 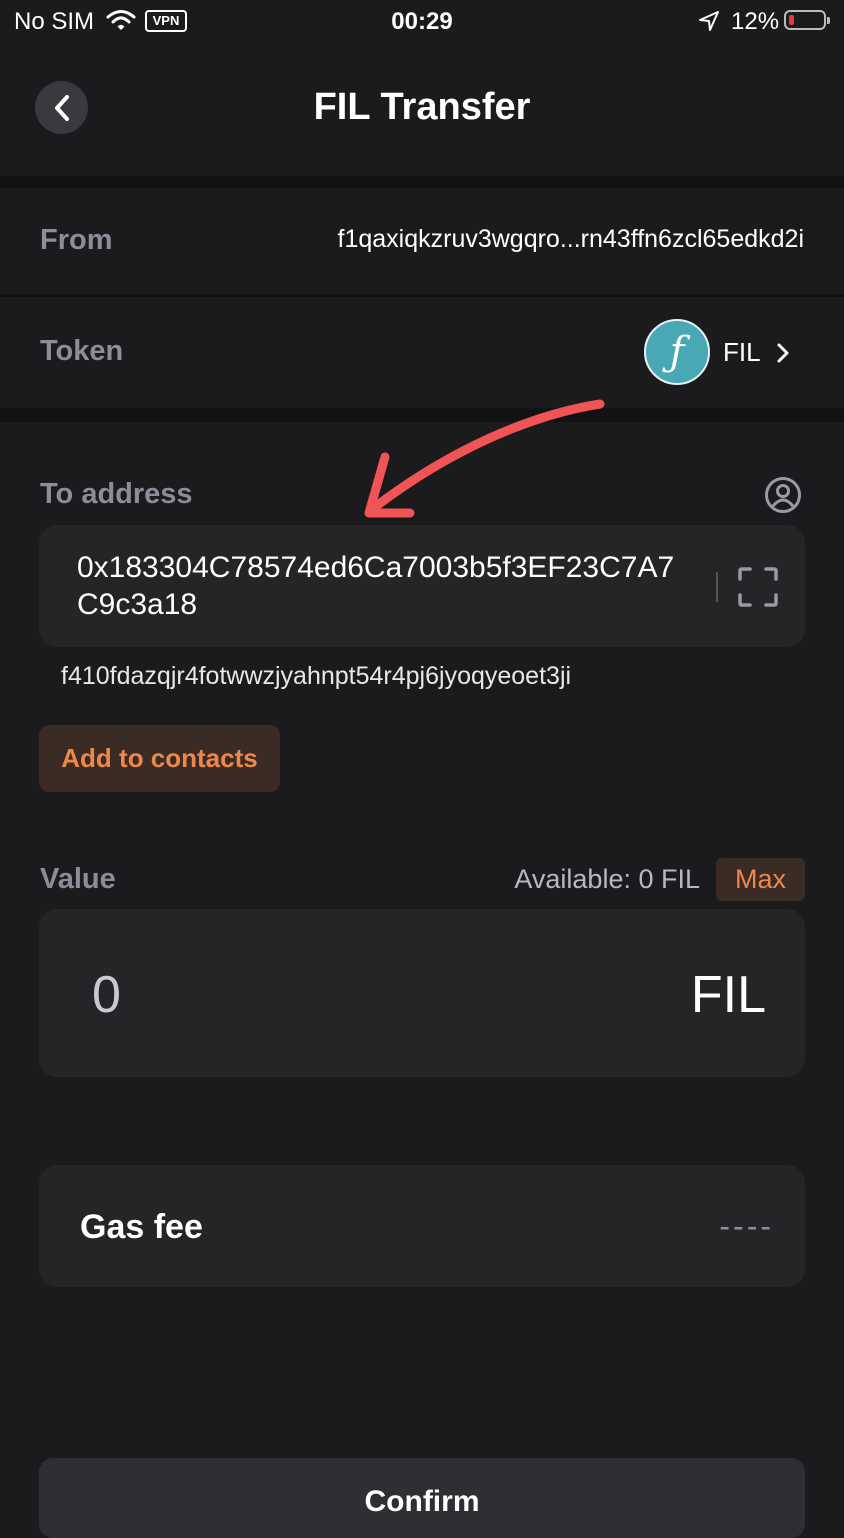 I want to click on token-label: Token, so click(x=82, y=351).